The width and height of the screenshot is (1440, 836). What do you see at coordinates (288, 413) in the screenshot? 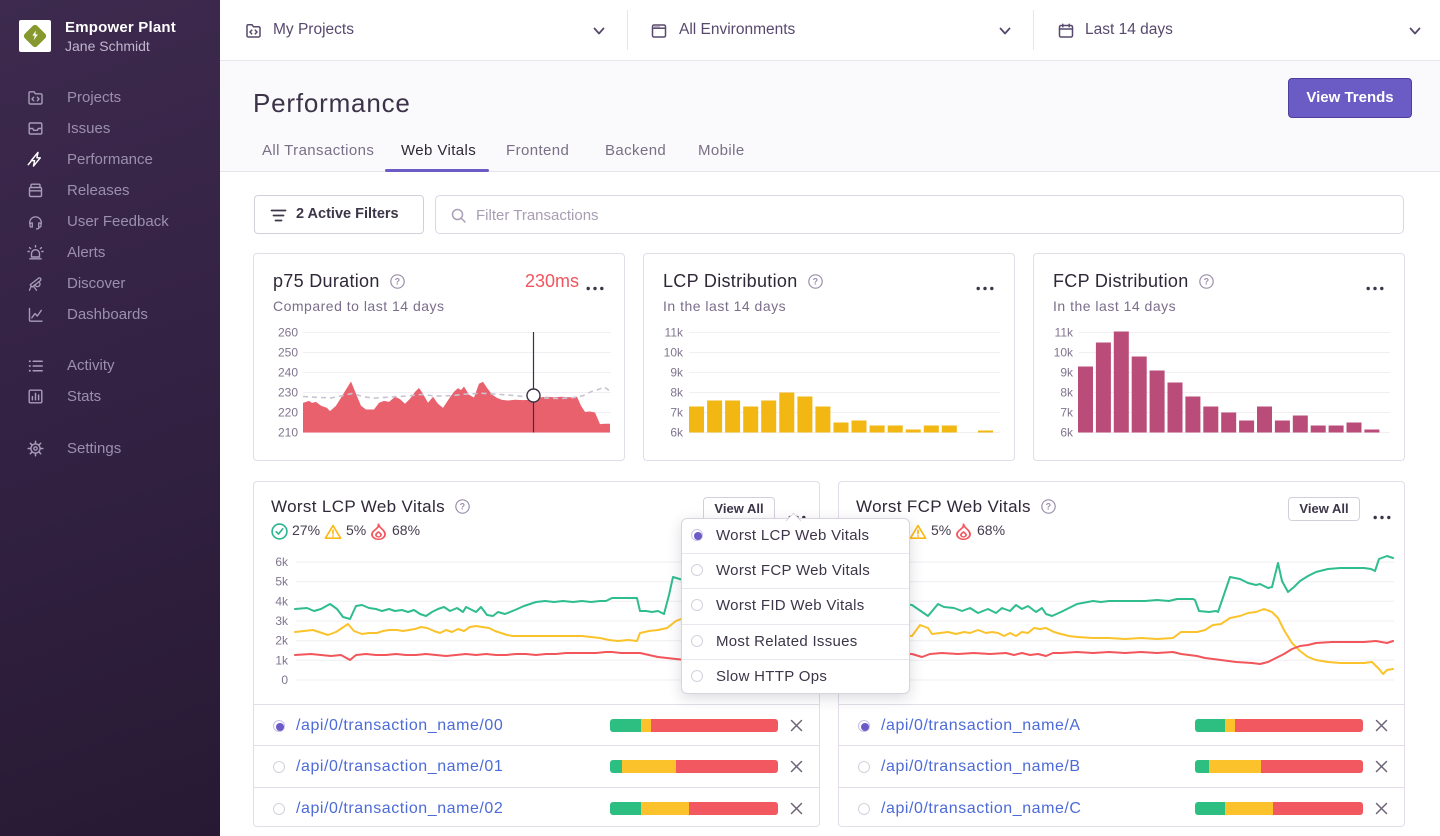
I see `svg-text: 220` at bounding box center [288, 413].